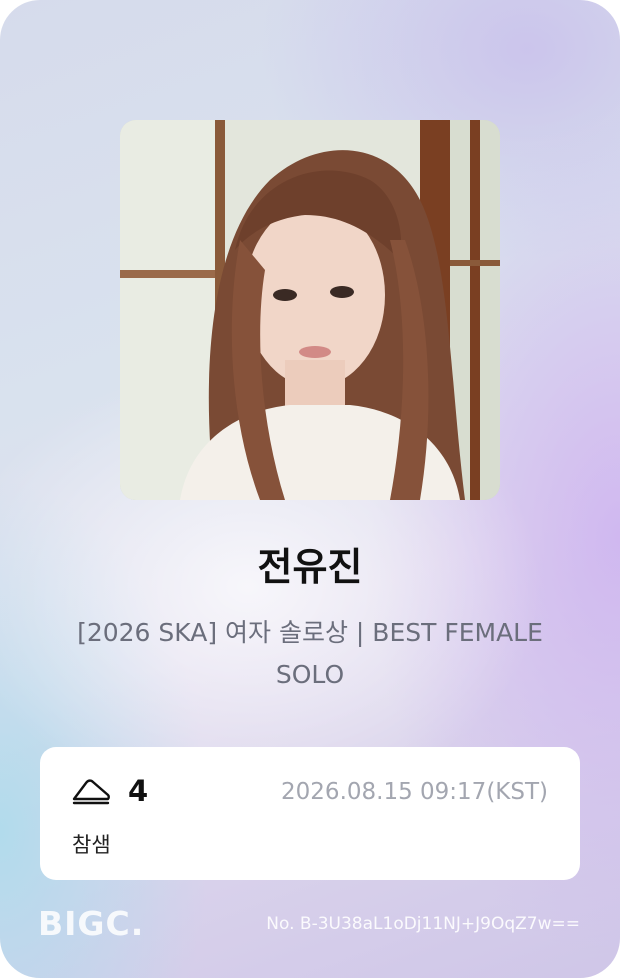 This screenshot has height=978, width=620. Describe the element at coordinates (91, 923) in the screenshot. I see `brand-logo: BIGC.` at that location.